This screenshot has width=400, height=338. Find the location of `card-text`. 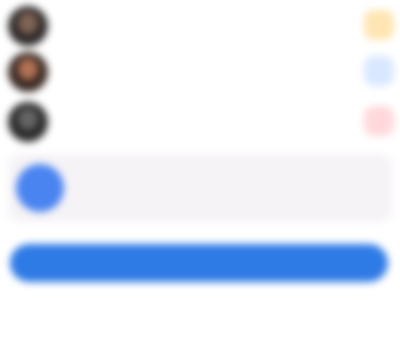

card-text is located at coordinates (228, 168).